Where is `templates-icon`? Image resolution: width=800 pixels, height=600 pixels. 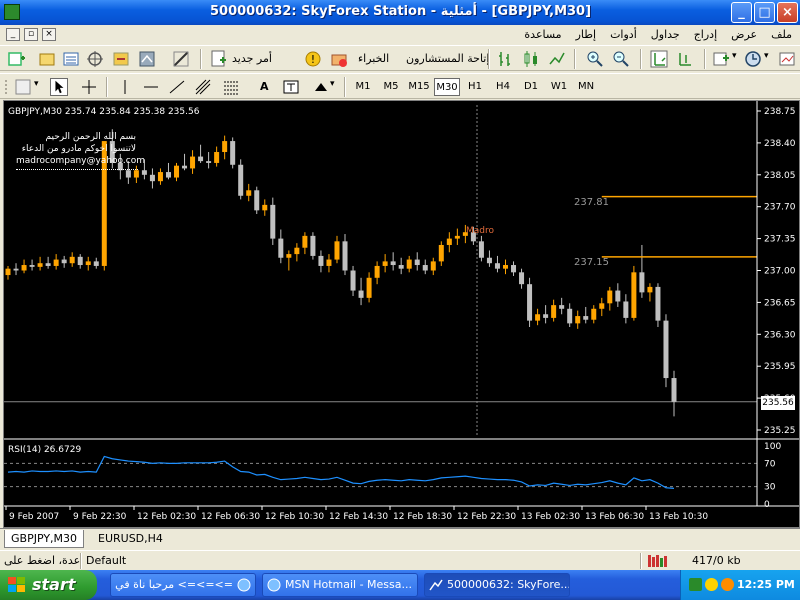
templates-icon is located at coordinates (787, 59).